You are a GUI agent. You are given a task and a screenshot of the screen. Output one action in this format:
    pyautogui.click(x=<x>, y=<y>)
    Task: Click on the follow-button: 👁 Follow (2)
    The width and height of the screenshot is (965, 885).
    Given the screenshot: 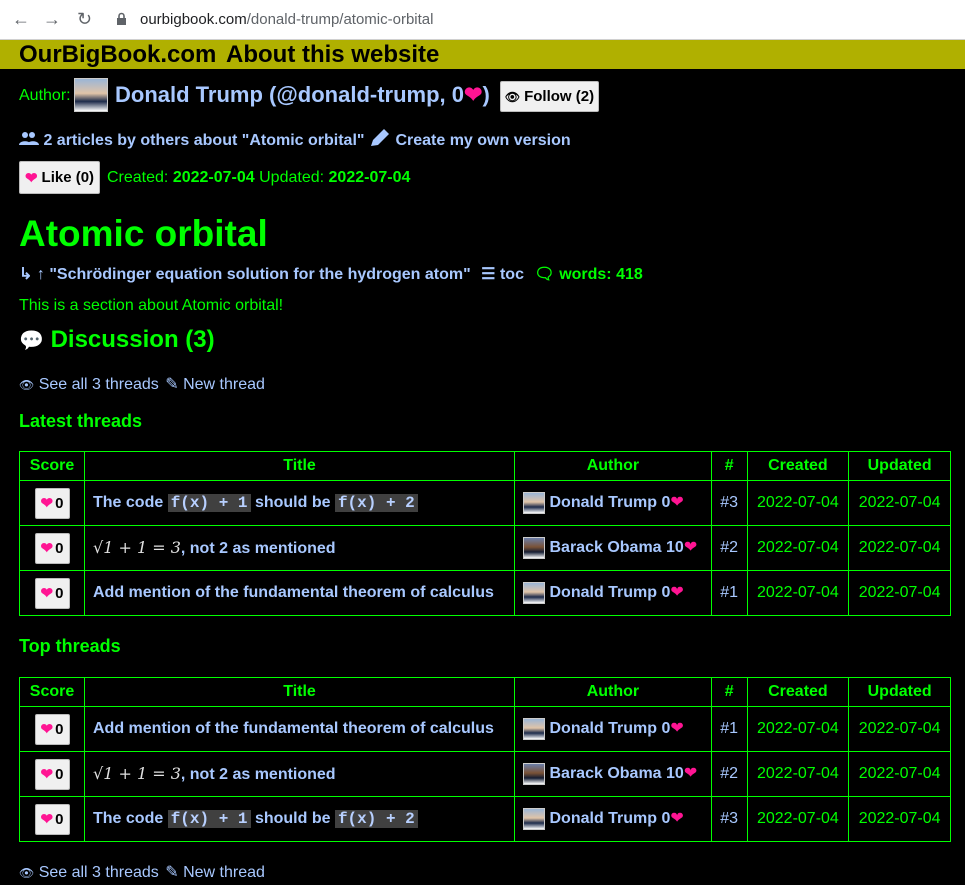 What is the action you would take?
    pyautogui.click(x=549, y=96)
    